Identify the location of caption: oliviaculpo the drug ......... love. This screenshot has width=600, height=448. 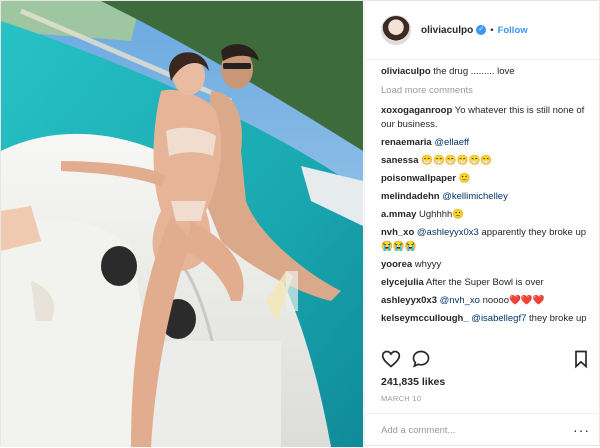
(486, 72).